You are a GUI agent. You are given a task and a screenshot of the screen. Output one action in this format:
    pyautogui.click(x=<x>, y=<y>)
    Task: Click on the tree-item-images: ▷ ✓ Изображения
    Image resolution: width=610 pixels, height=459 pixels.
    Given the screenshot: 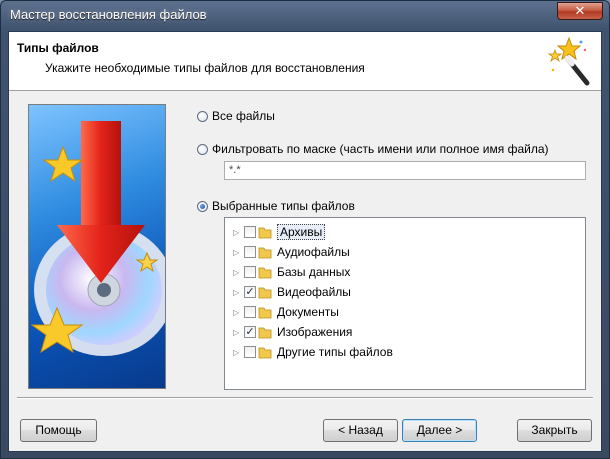 What is the action you would take?
    pyautogui.click(x=292, y=332)
    